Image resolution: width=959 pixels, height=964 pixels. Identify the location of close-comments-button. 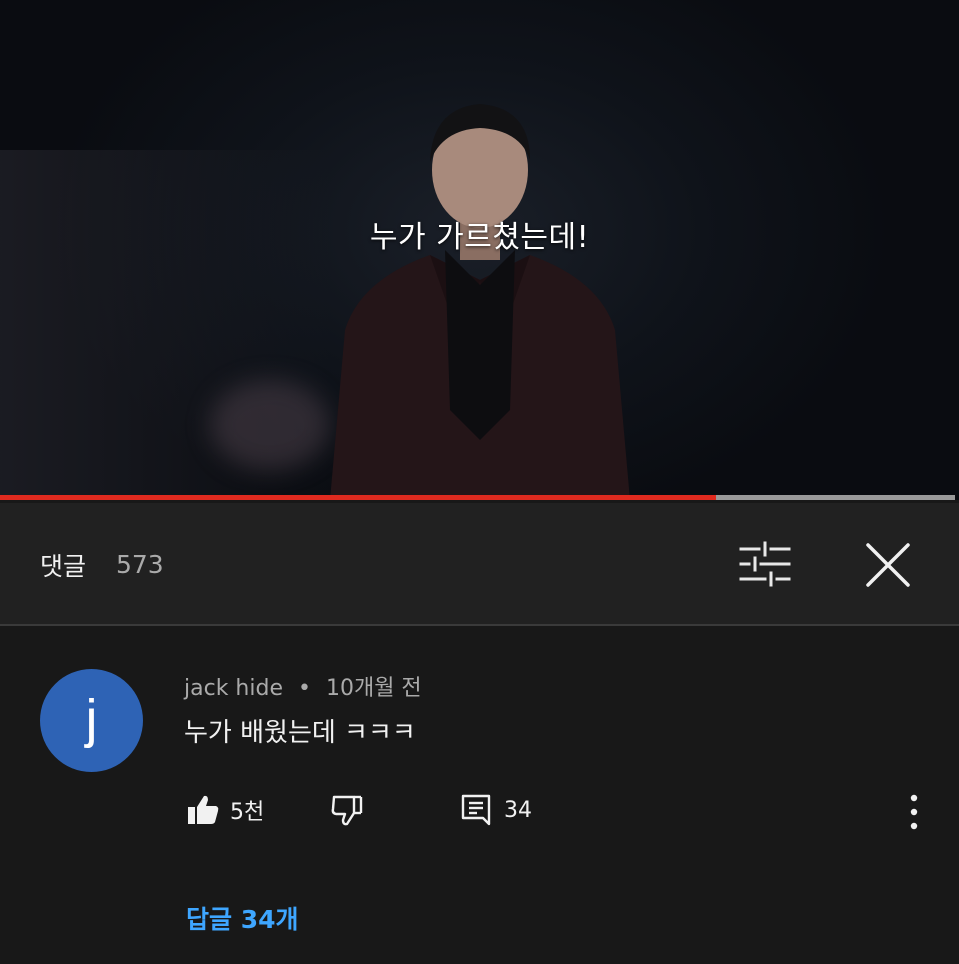
(888, 565).